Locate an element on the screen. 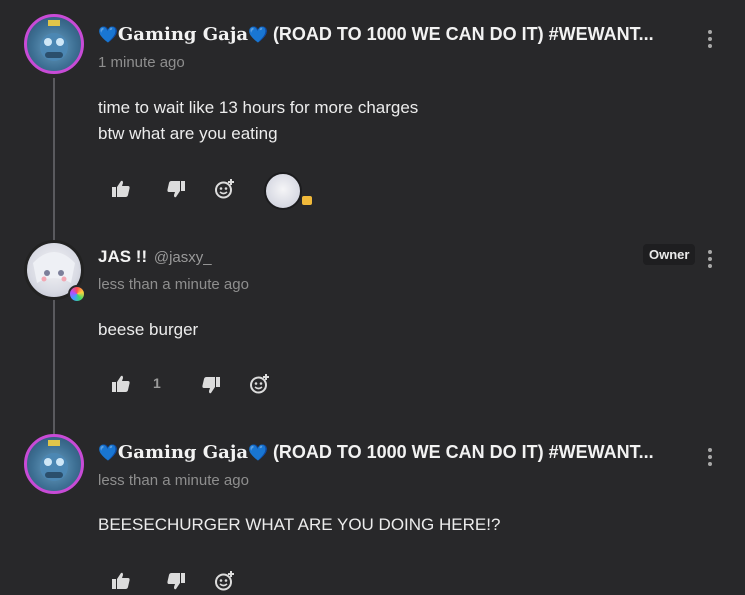  thumbs-down-icon is located at coordinates (176, 581).